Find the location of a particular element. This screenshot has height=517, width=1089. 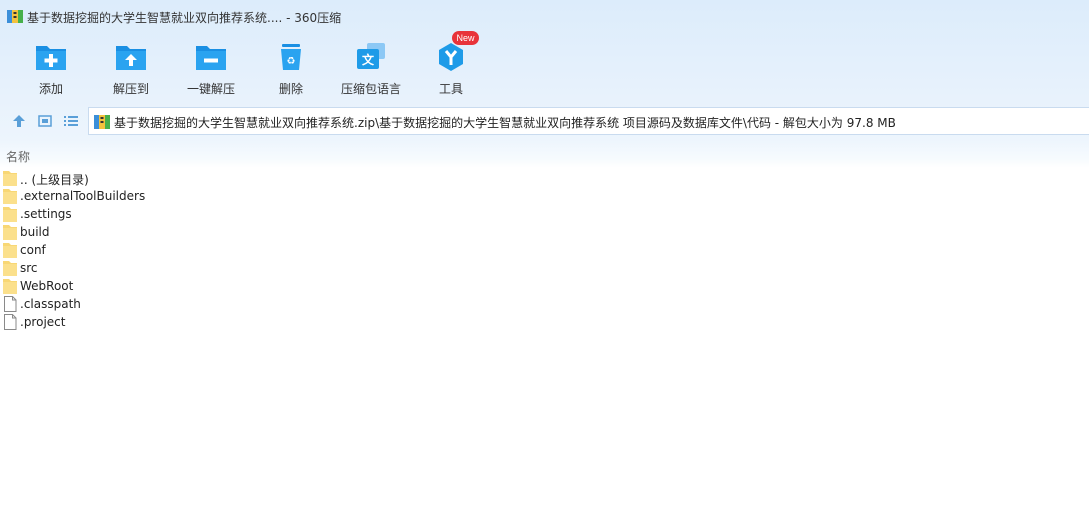

list-item: src is located at coordinates (203, 268).